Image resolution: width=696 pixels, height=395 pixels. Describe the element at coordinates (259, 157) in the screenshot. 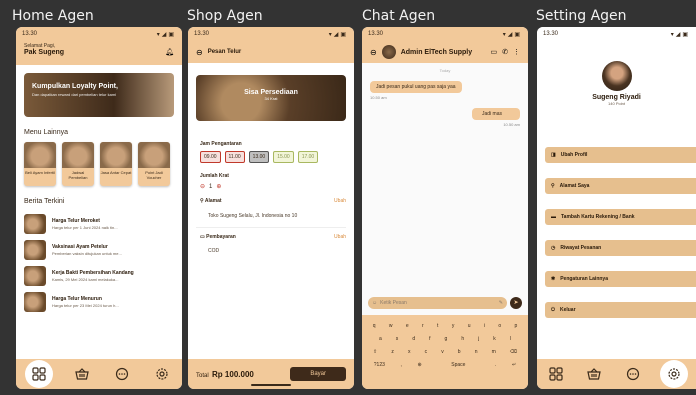

I see `time-slot-1300: 13.00` at that location.